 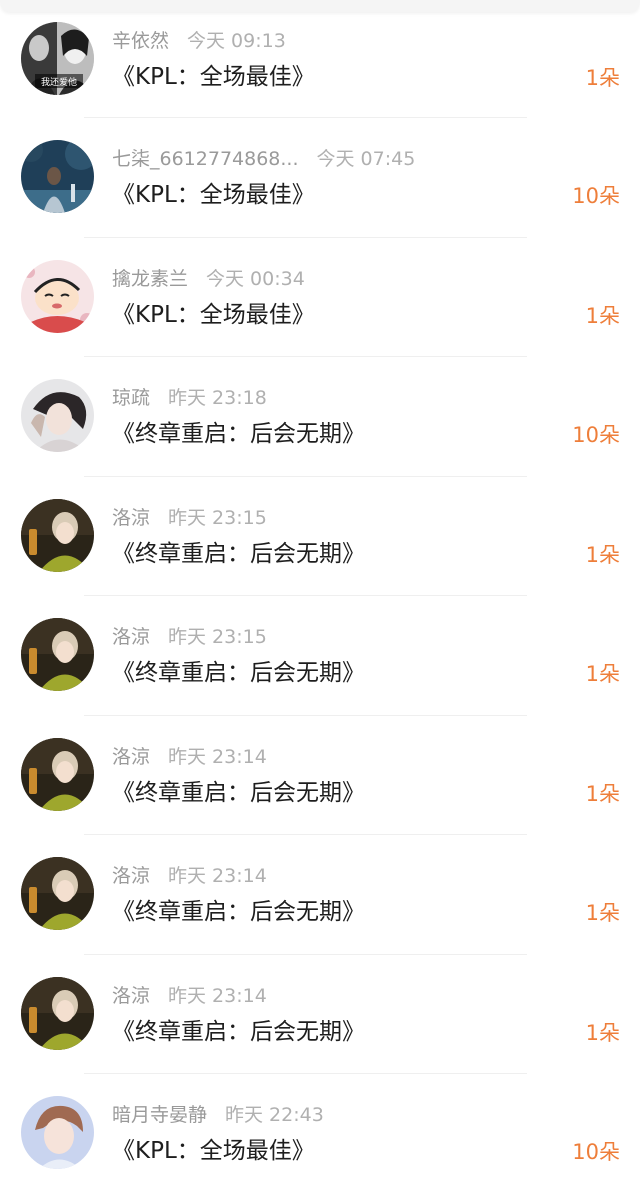 I want to click on sender-meta: 辛依然 今天 09:13, so click(x=199, y=41).